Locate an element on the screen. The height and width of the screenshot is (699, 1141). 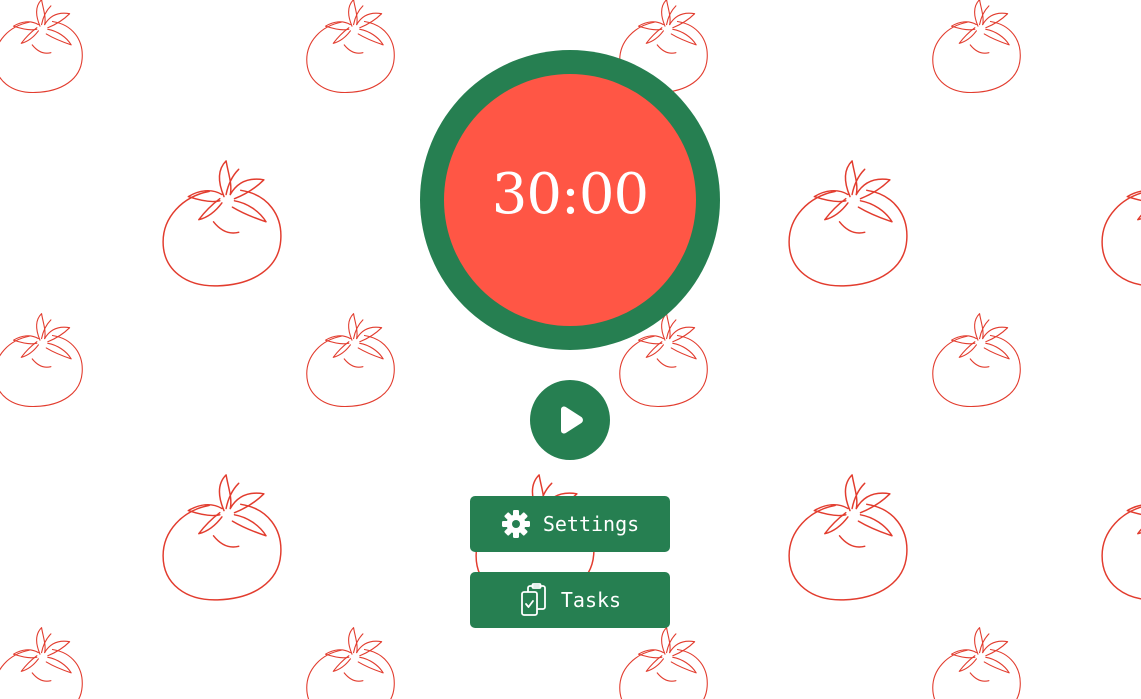
gear-icon is located at coordinates (516, 524).